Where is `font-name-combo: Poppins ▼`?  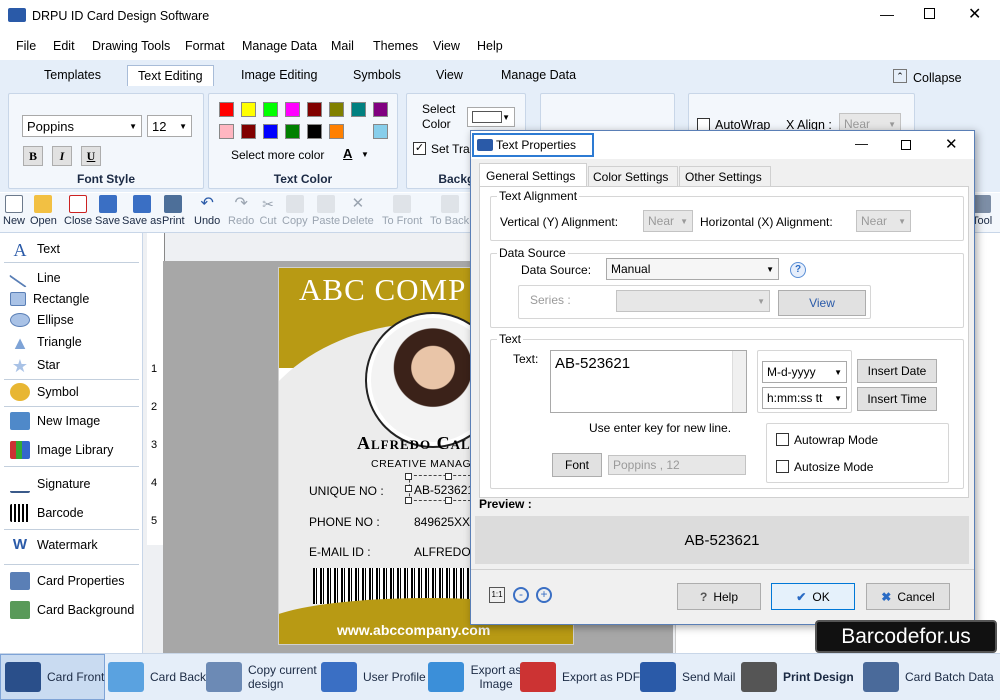
font-name-combo: Poppins ▼ is located at coordinates (82, 126).